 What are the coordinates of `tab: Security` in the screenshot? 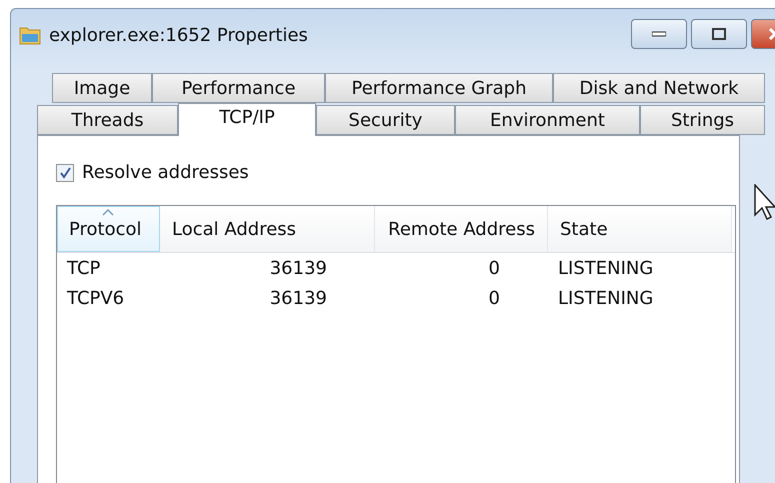 It's located at (385, 120).